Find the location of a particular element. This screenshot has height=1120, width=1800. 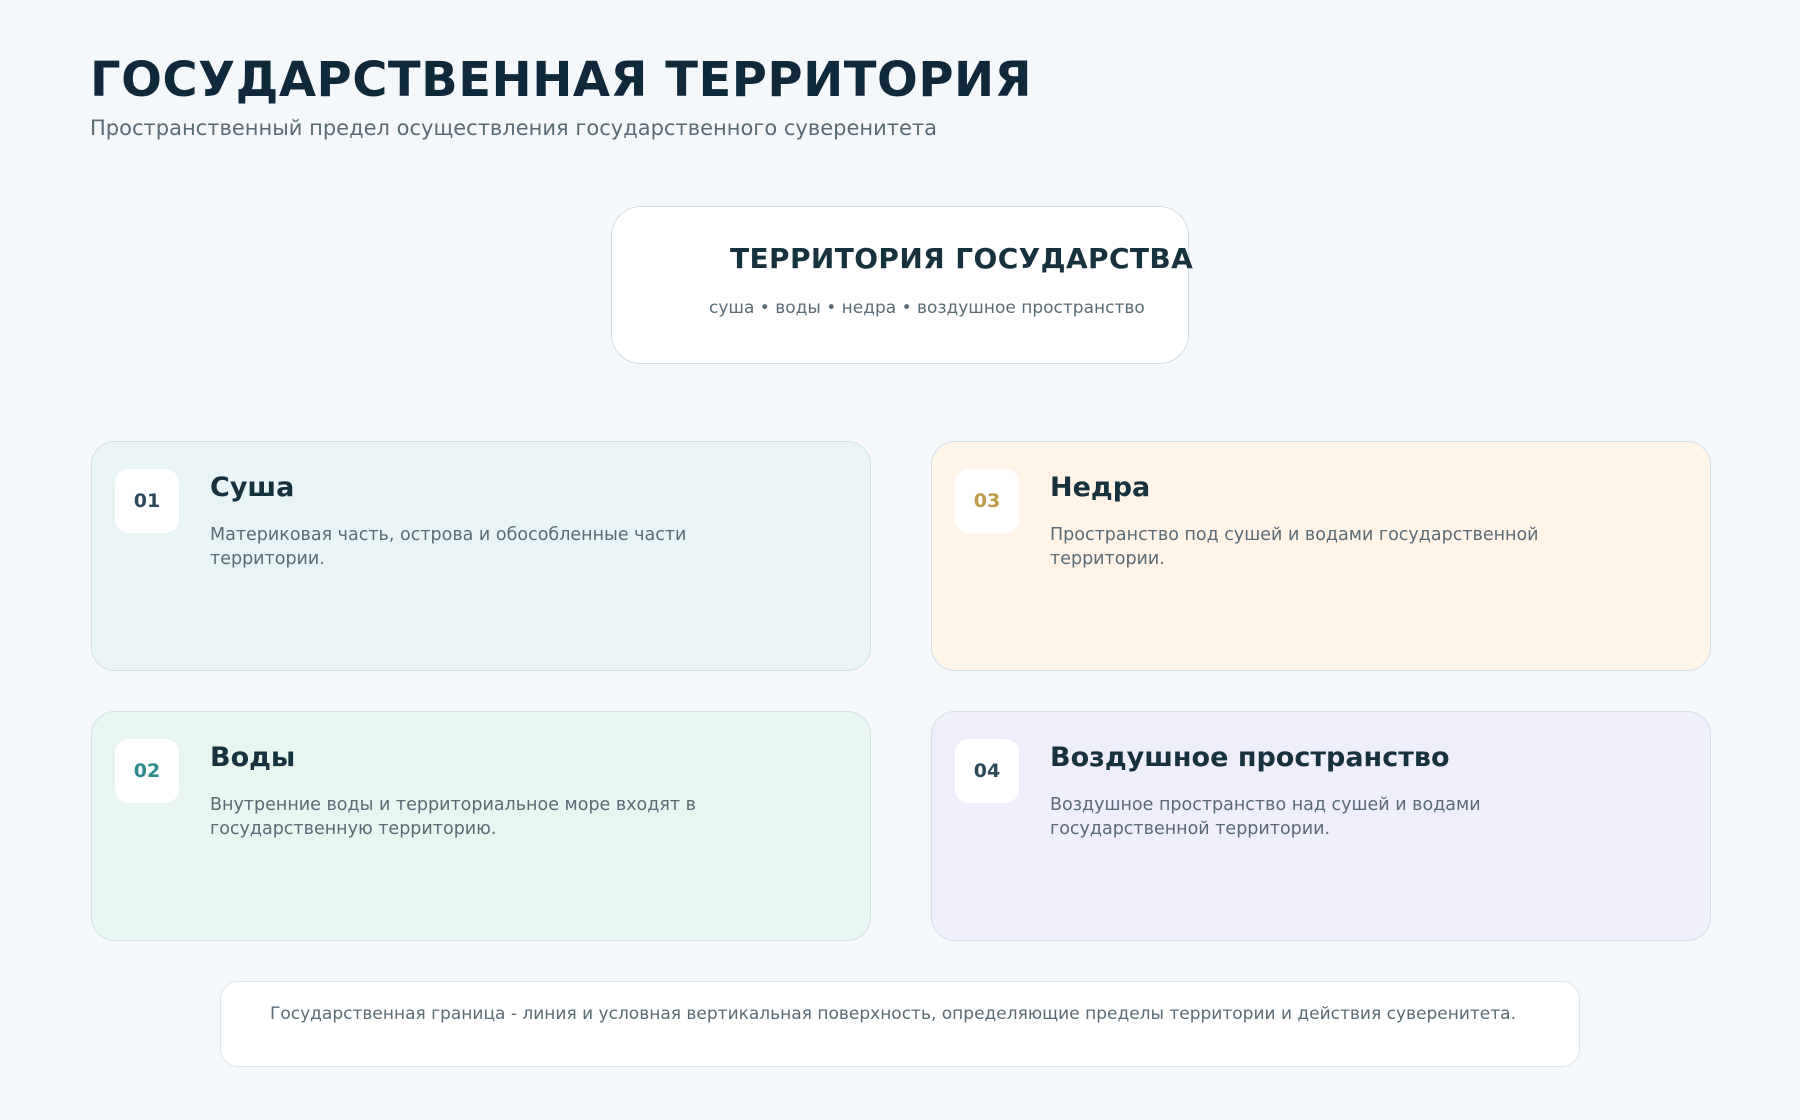

central-concept-title: ТЕРРИТОРИЯ ГОСУДАРСТВА is located at coordinates (962, 258).